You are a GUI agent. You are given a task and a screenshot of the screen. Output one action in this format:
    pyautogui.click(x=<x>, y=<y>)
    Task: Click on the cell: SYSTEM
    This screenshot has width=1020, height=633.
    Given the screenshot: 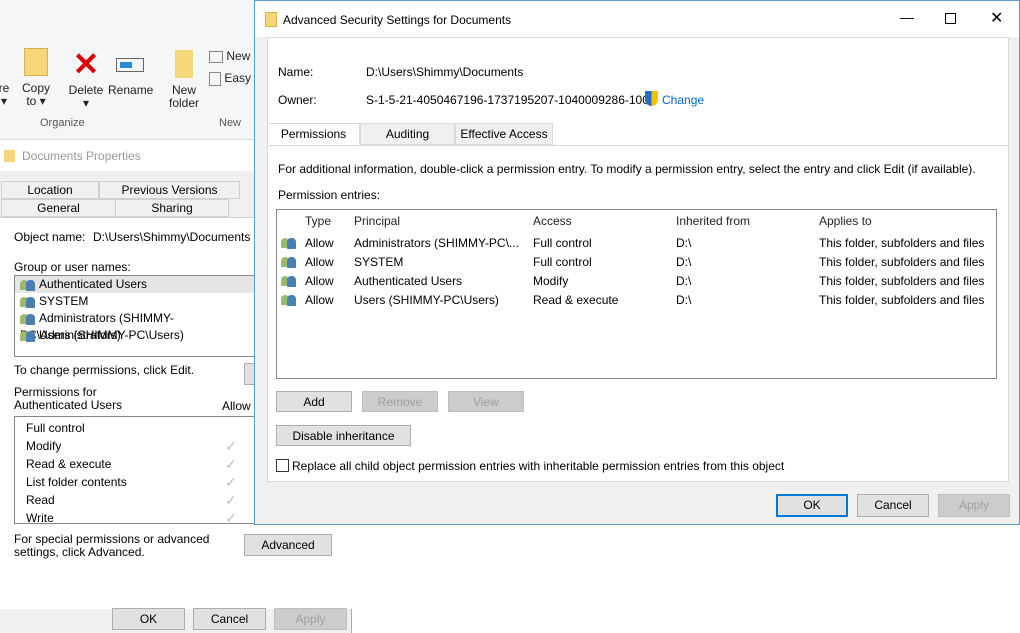 What is the action you would take?
    pyautogui.click(x=379, y=262)
    